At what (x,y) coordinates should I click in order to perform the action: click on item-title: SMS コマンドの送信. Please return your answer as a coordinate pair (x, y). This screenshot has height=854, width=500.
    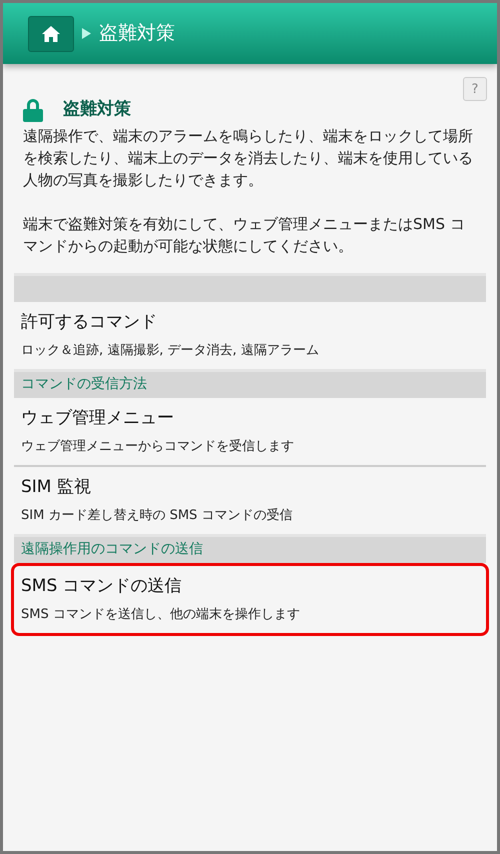
    Looking at the image, I should click on (102, 586).